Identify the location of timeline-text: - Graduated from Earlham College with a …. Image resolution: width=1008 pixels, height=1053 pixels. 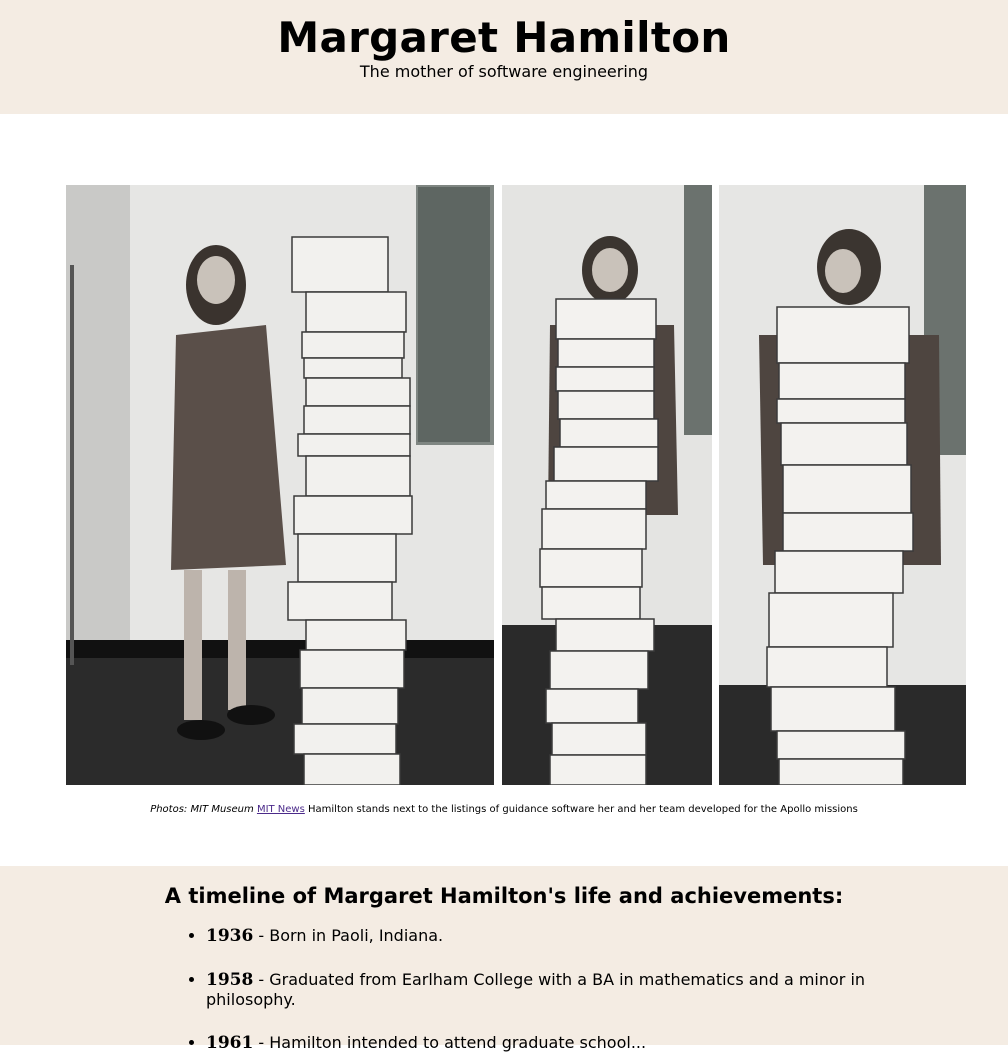
(536, 989).